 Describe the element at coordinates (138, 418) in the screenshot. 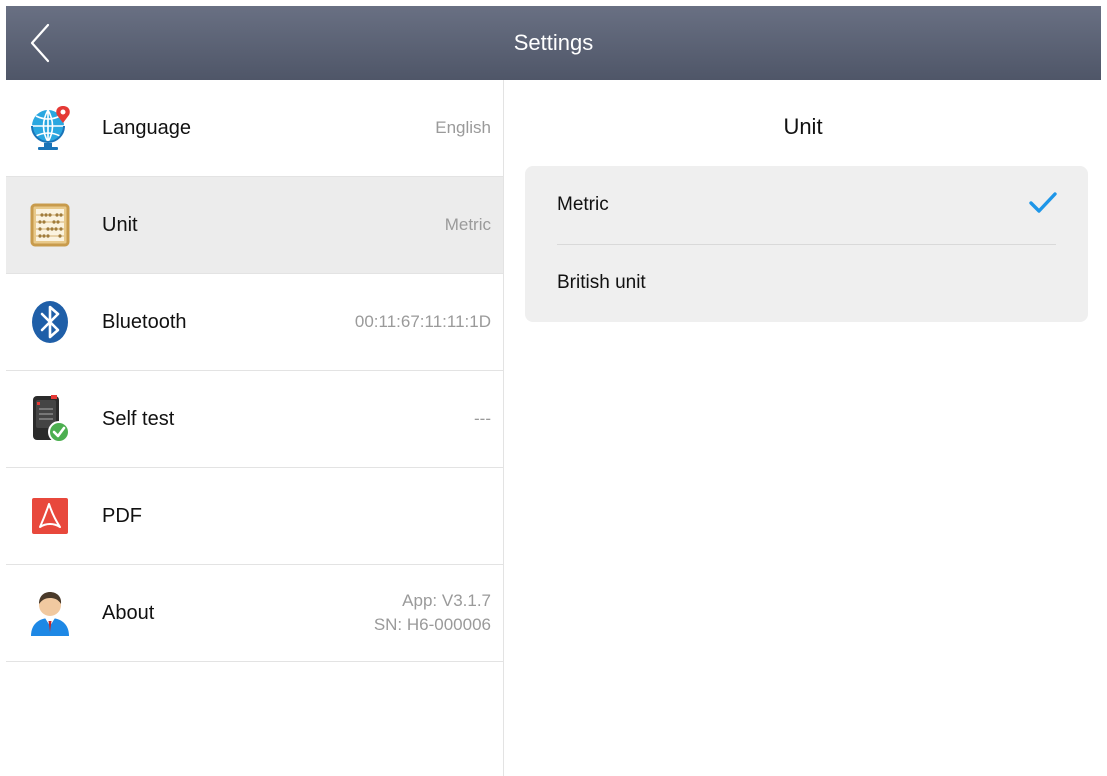

I see `sidebar-item-label: Self test` at that location.